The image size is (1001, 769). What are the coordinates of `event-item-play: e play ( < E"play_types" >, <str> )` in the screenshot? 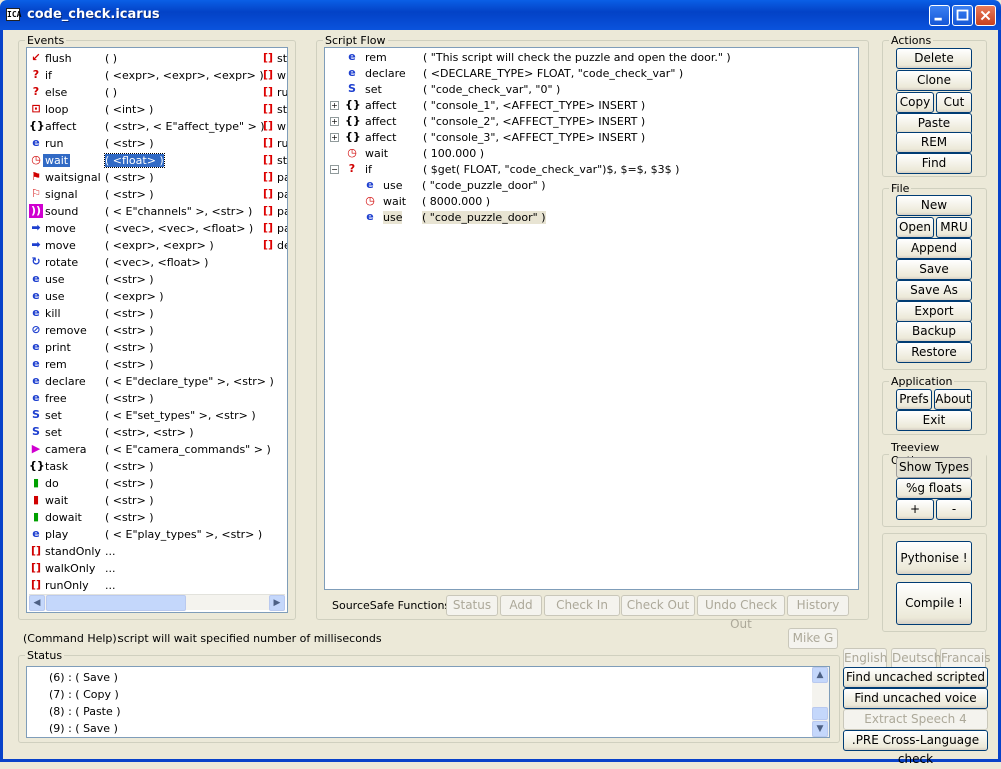 It's located at (158, 534).